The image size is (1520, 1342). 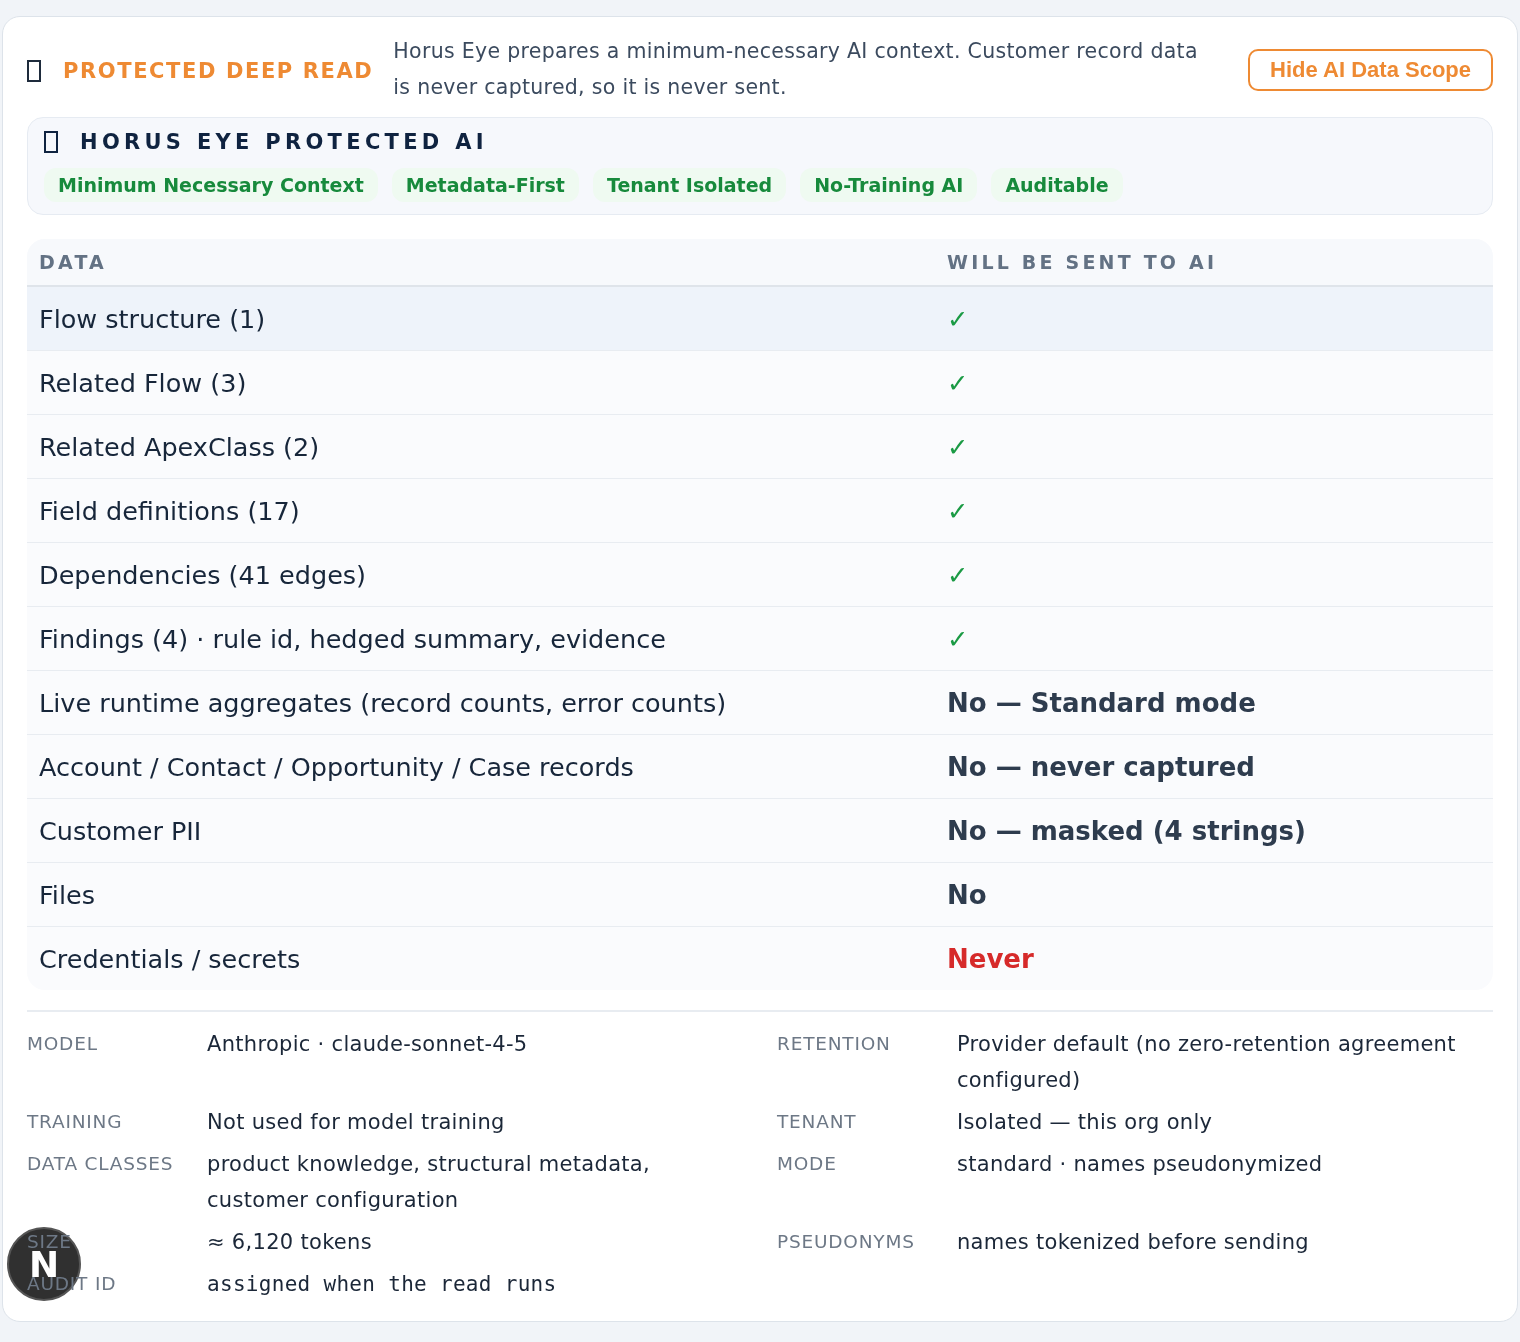 I want to click on detail-value: ≈ 6,120 tokens, so click(x=290, y=1242).